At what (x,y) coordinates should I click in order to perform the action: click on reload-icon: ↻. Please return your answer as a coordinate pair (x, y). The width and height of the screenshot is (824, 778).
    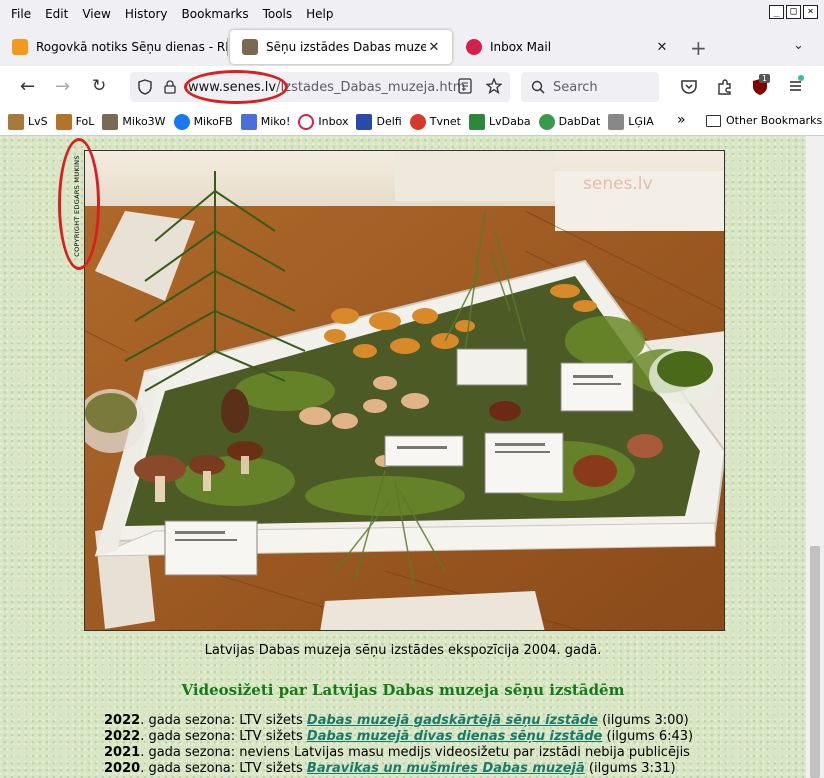
    Looking at the image, I should click on (99, 86).